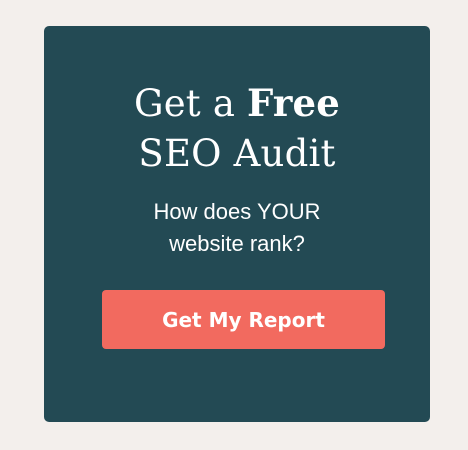 The height and width of the screenshot is (450, 468). What do you see at coordinates (190, 103) in the screenshot?
I see `headline-prefix: Get a` at bounding box center [190, 103].